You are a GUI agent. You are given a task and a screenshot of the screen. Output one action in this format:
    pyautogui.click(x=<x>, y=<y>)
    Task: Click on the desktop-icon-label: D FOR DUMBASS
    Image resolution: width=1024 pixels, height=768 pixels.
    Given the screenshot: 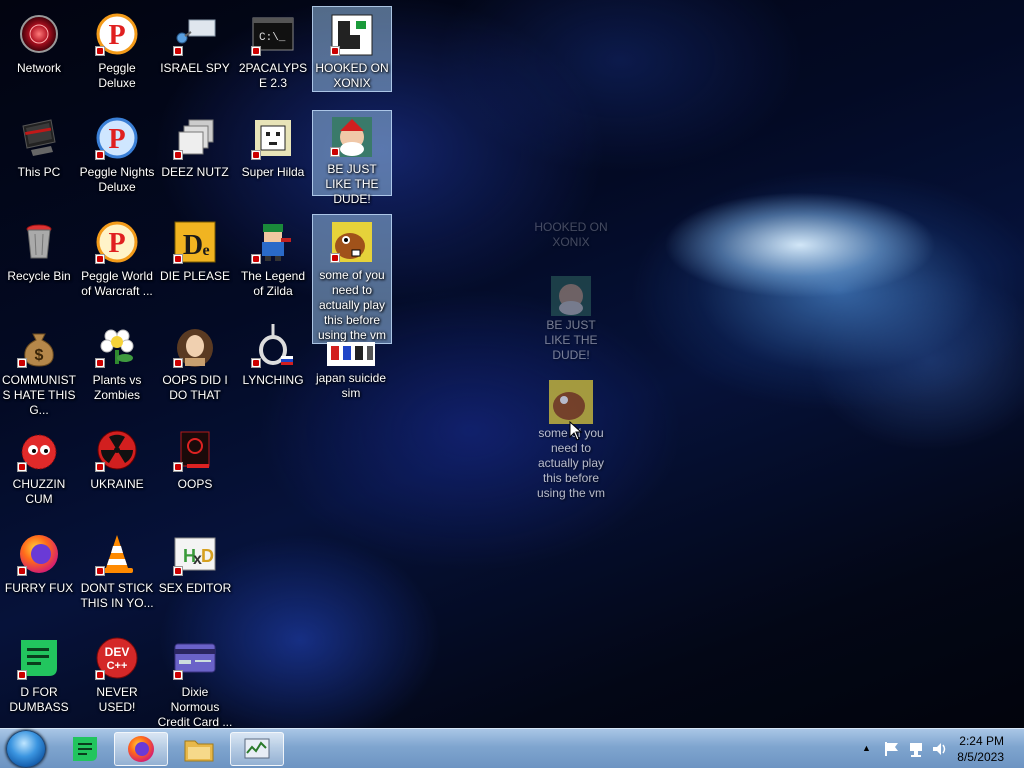 What is the action you would take?
    pyautogui.click(x=39, y=699)
    